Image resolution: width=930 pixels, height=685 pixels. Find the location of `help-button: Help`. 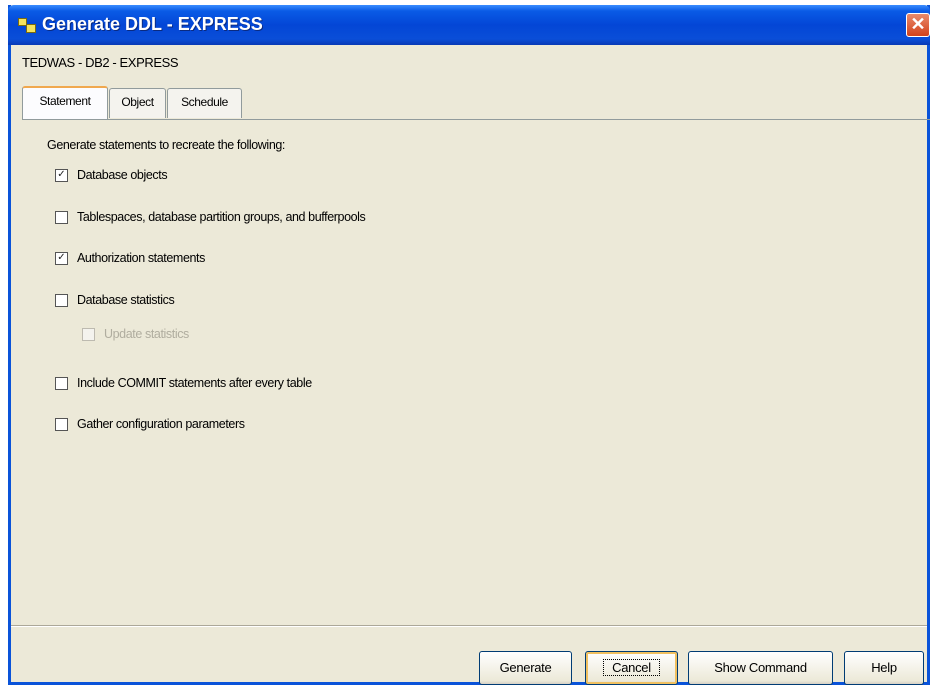

help-button: Help is located at coordinates (884, 668).